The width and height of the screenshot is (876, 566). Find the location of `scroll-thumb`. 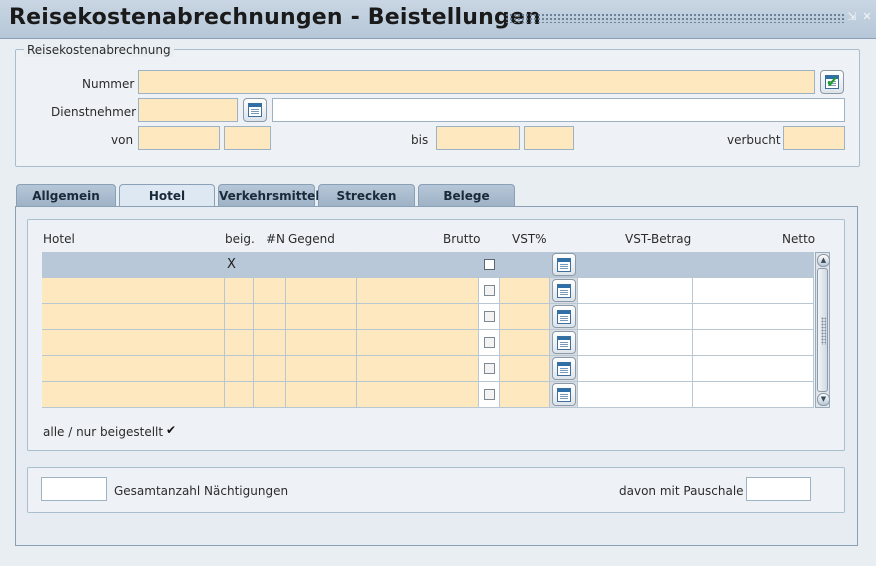

scroll-thumb is located at coordinates (822, 330).